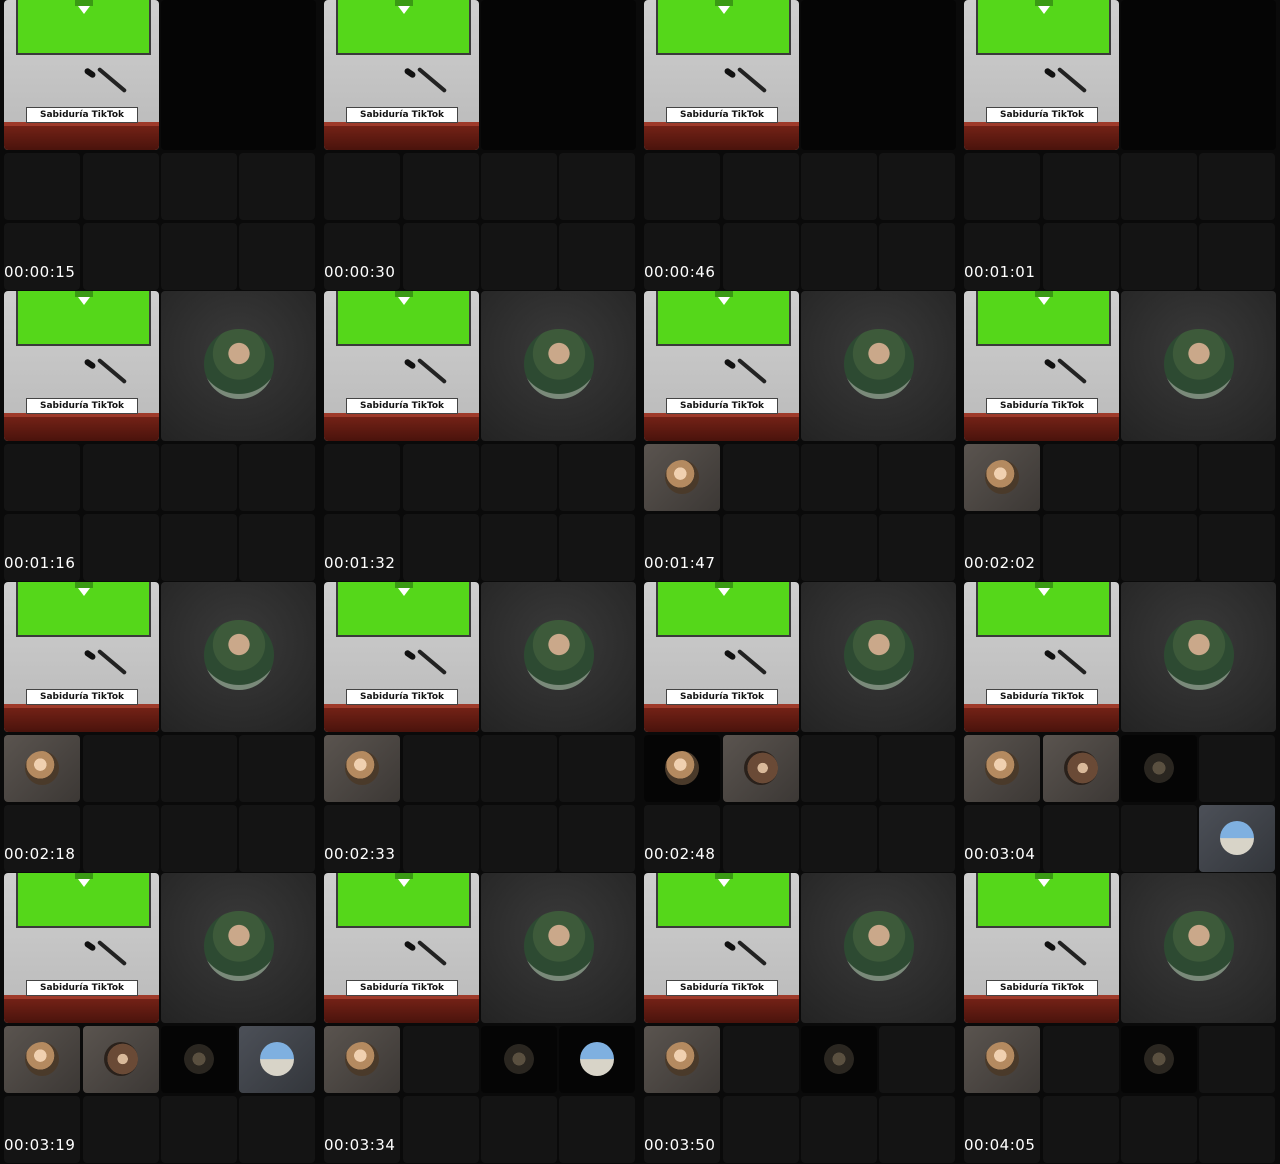 The height and width of the screenshot is (1164, 1280). Describe the element at coordinates (480, 727) in the screenshot. I see `video-frame-thumbnail: Sabiduría TikTok 00:02:33` at that location.